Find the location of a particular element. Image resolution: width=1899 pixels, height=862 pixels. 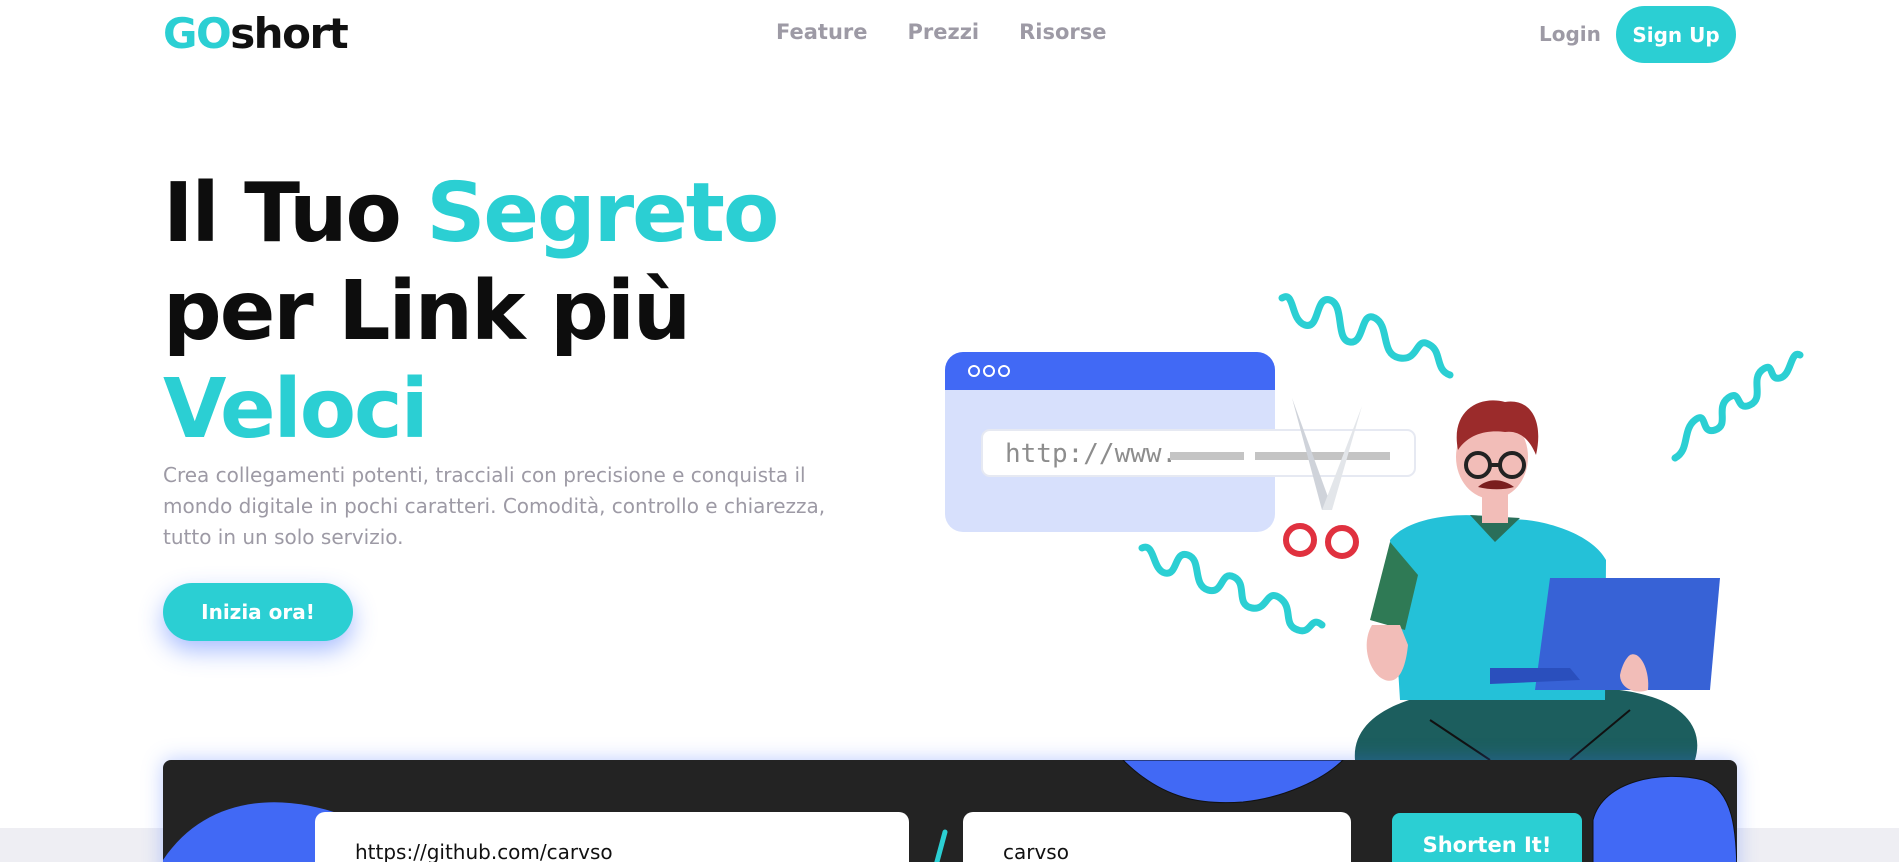

url-shortener-panel: Shorten It! is located at coordinates (950, 811).